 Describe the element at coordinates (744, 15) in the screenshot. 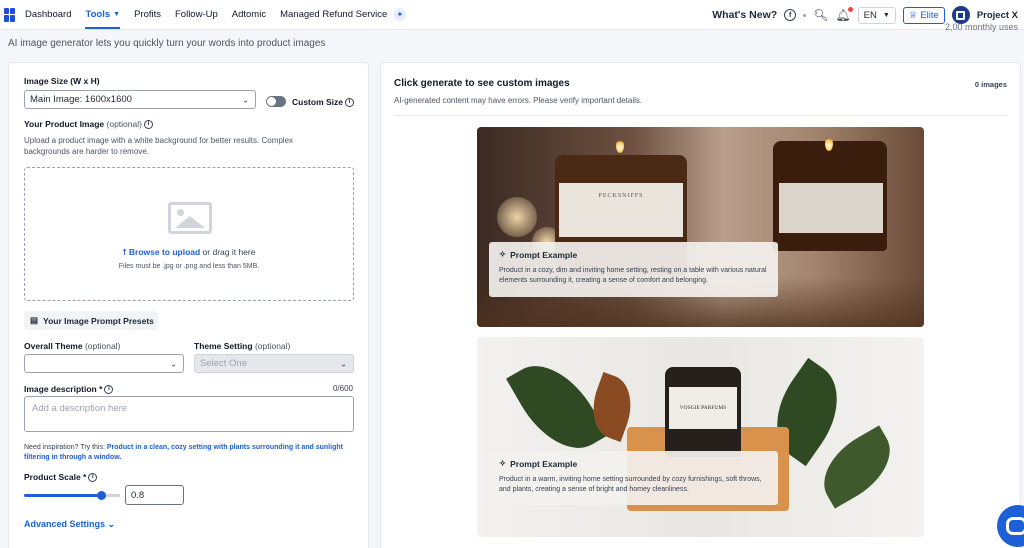

I see `whats-new-link: What's New?` at that location.